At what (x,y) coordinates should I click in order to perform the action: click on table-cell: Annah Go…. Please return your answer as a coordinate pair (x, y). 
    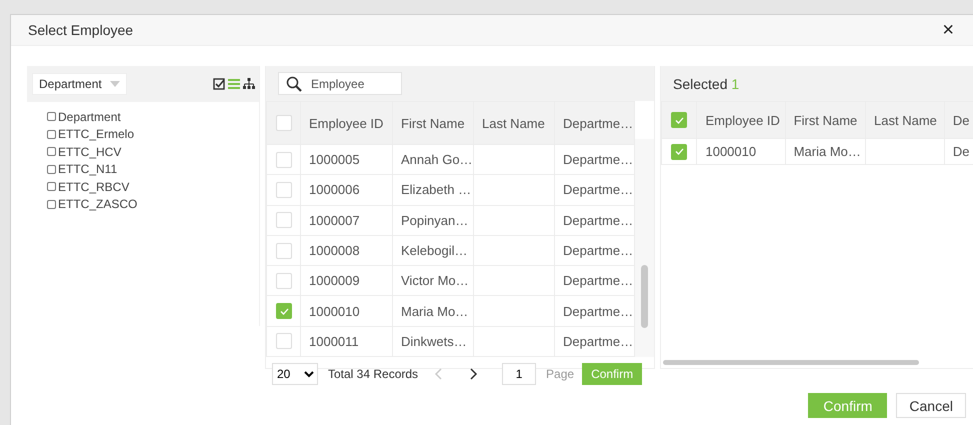
    Looking at the image, I should click on (433, 159).